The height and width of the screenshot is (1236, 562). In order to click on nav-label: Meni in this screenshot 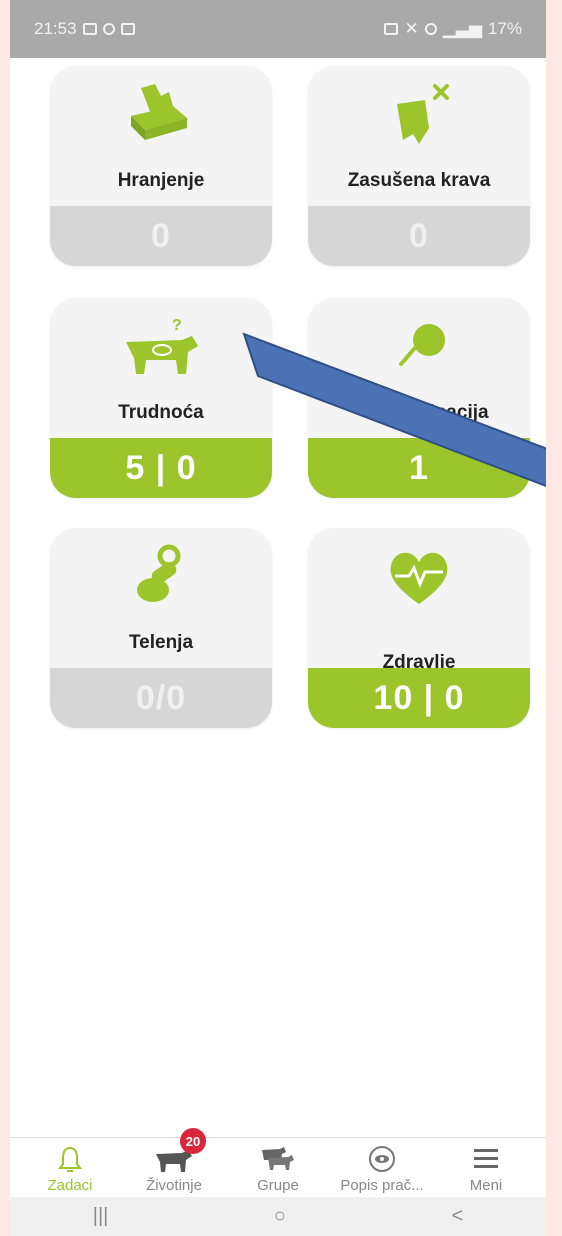, I will do `click(486, 1185)`.